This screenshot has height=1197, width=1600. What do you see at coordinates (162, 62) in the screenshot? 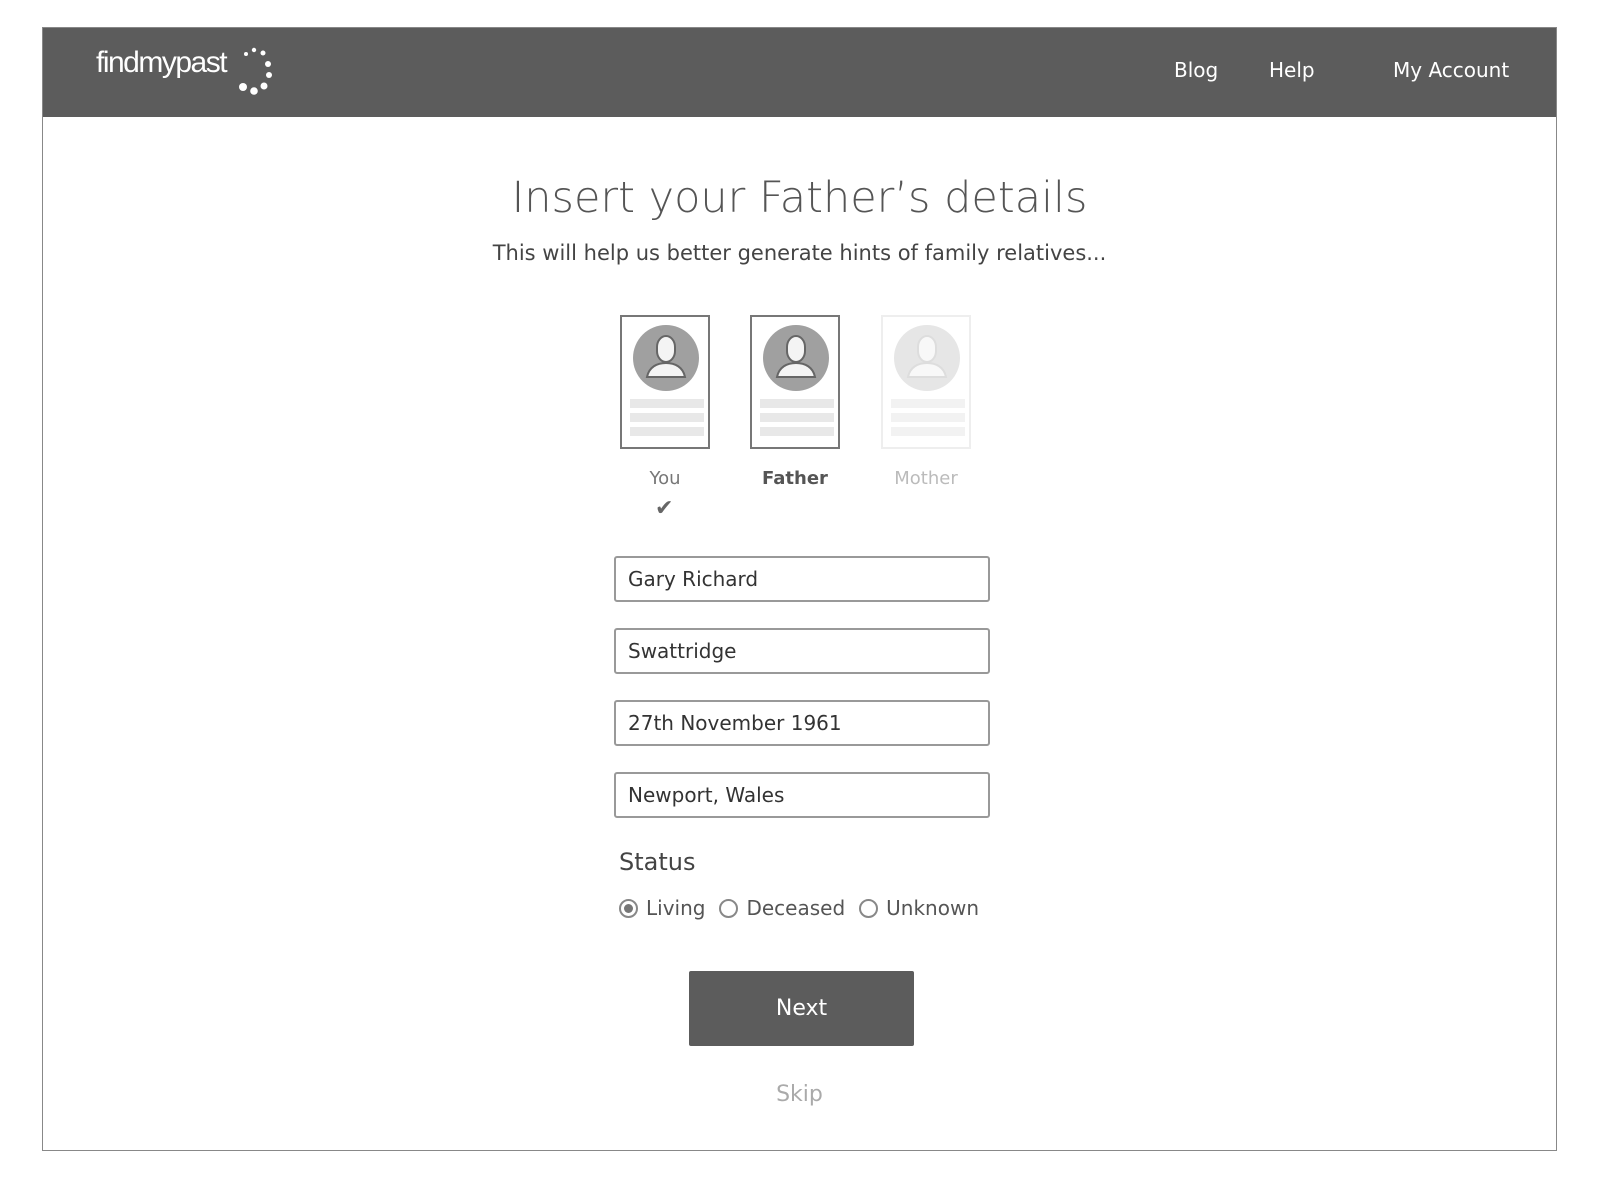
I see `logo-text: findmypast` at bounding box center [162, 62].